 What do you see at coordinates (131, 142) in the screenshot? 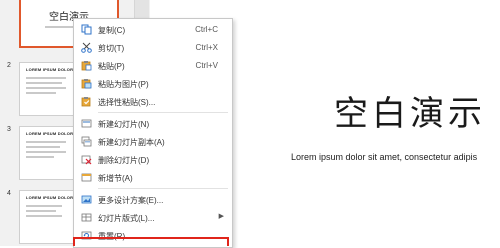
I see `menu-item-label: 新建幻灯片副本(A)` at bounding box center [131, 142].